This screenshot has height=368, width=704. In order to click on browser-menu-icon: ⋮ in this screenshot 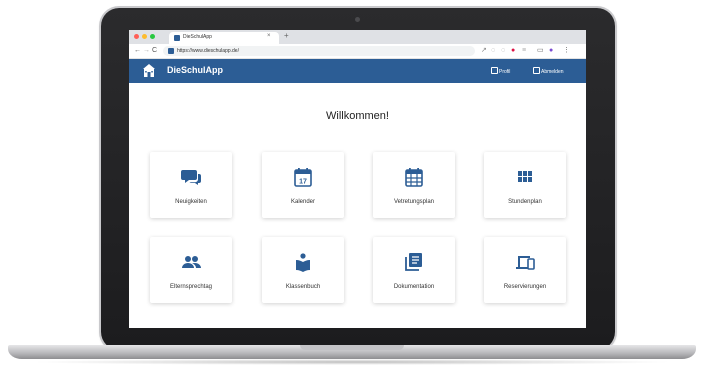, I will do `click(566, 50)`.